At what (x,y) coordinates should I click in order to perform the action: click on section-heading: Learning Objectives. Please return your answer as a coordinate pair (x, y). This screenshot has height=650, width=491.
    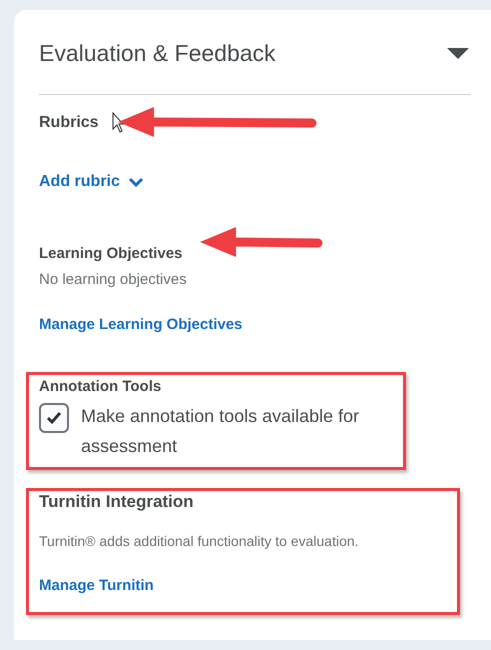
    Looking at the image, I should click on (110, 253).